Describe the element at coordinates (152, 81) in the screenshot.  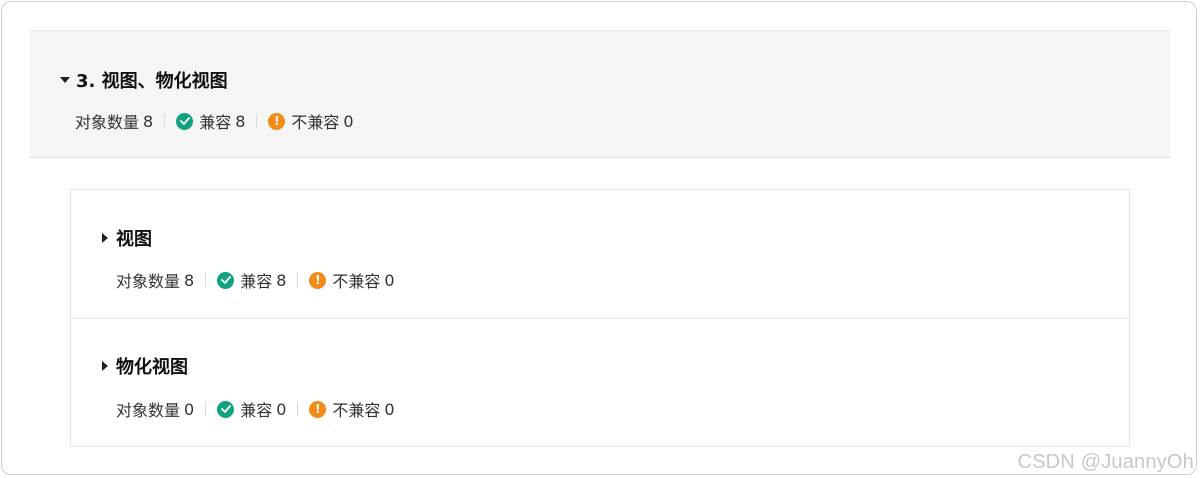
I see `section-title: 3. 视图、物化视图` at that location.